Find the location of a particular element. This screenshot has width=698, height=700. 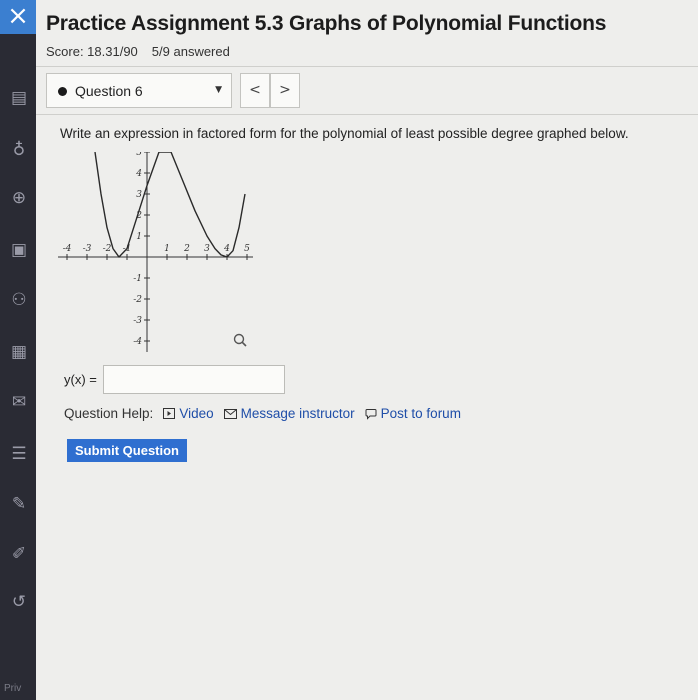

video-link: Video is located at coordinates (188, 413).